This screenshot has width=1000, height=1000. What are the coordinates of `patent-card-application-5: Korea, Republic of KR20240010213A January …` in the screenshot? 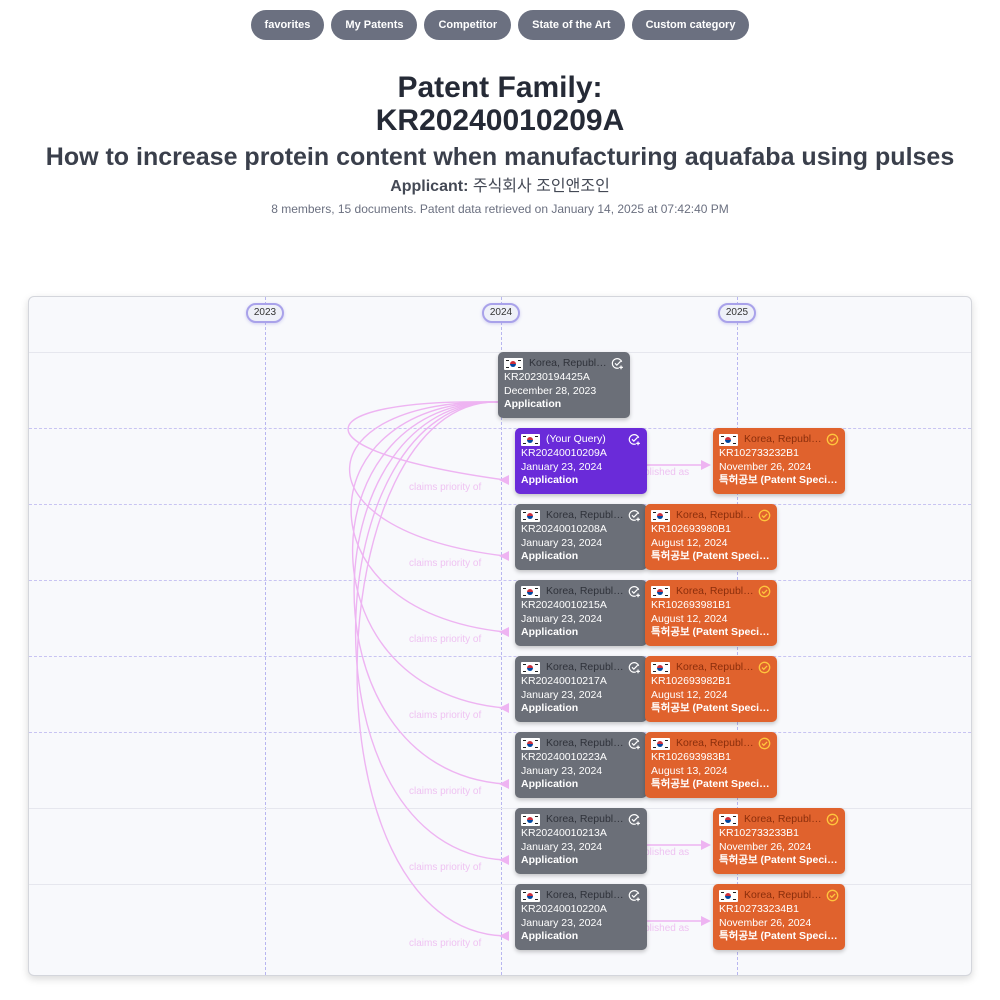 It's located at (581, 841).